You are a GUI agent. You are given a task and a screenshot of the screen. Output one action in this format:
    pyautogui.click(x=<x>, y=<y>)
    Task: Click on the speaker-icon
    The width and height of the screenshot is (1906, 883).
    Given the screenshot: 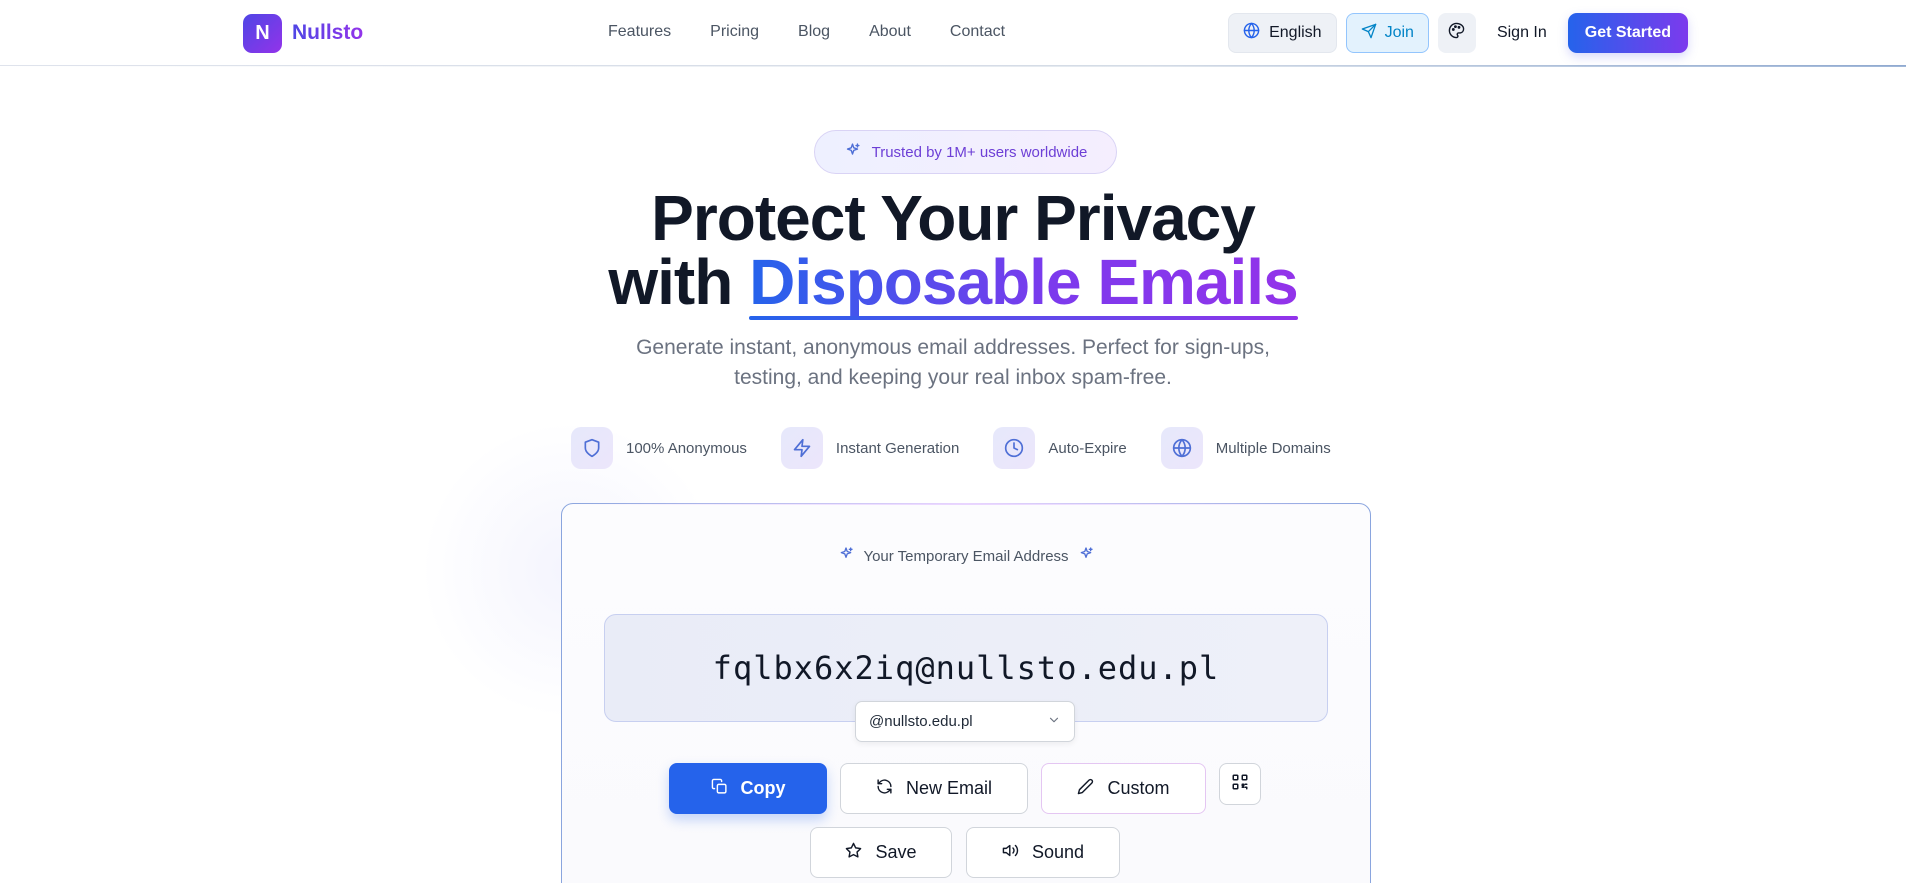 What is the action you would take?
    pyautogui.click(x=1010, y=853)
    